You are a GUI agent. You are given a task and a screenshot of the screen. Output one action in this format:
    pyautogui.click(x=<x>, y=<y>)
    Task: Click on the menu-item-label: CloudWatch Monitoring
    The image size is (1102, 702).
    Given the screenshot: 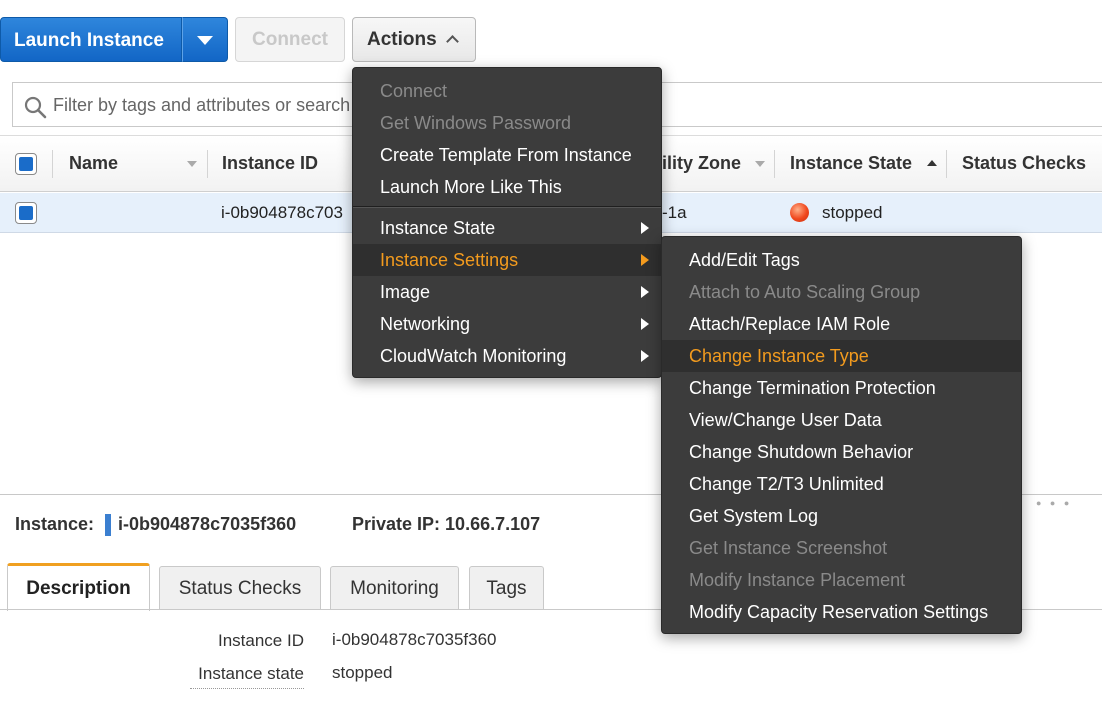 What is the action you would take?
    pyautogui.click(x=473, y=356)
    